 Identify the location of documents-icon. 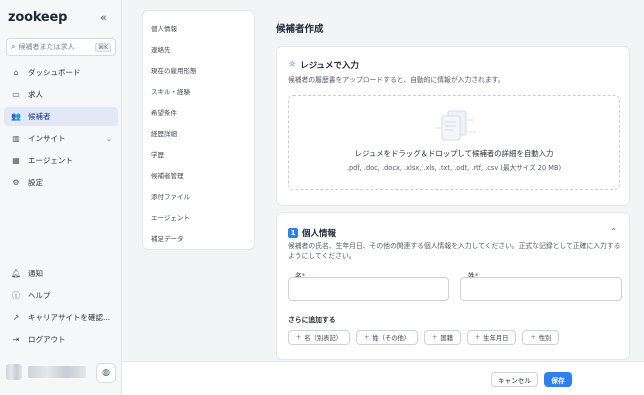
(456, 125).